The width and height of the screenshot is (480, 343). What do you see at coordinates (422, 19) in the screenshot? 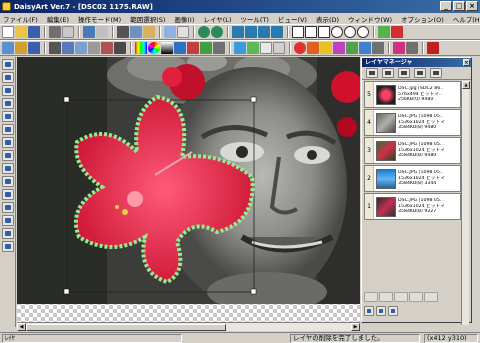
I see `menu-options: オプション(O)` at bounding box center [422, 19].